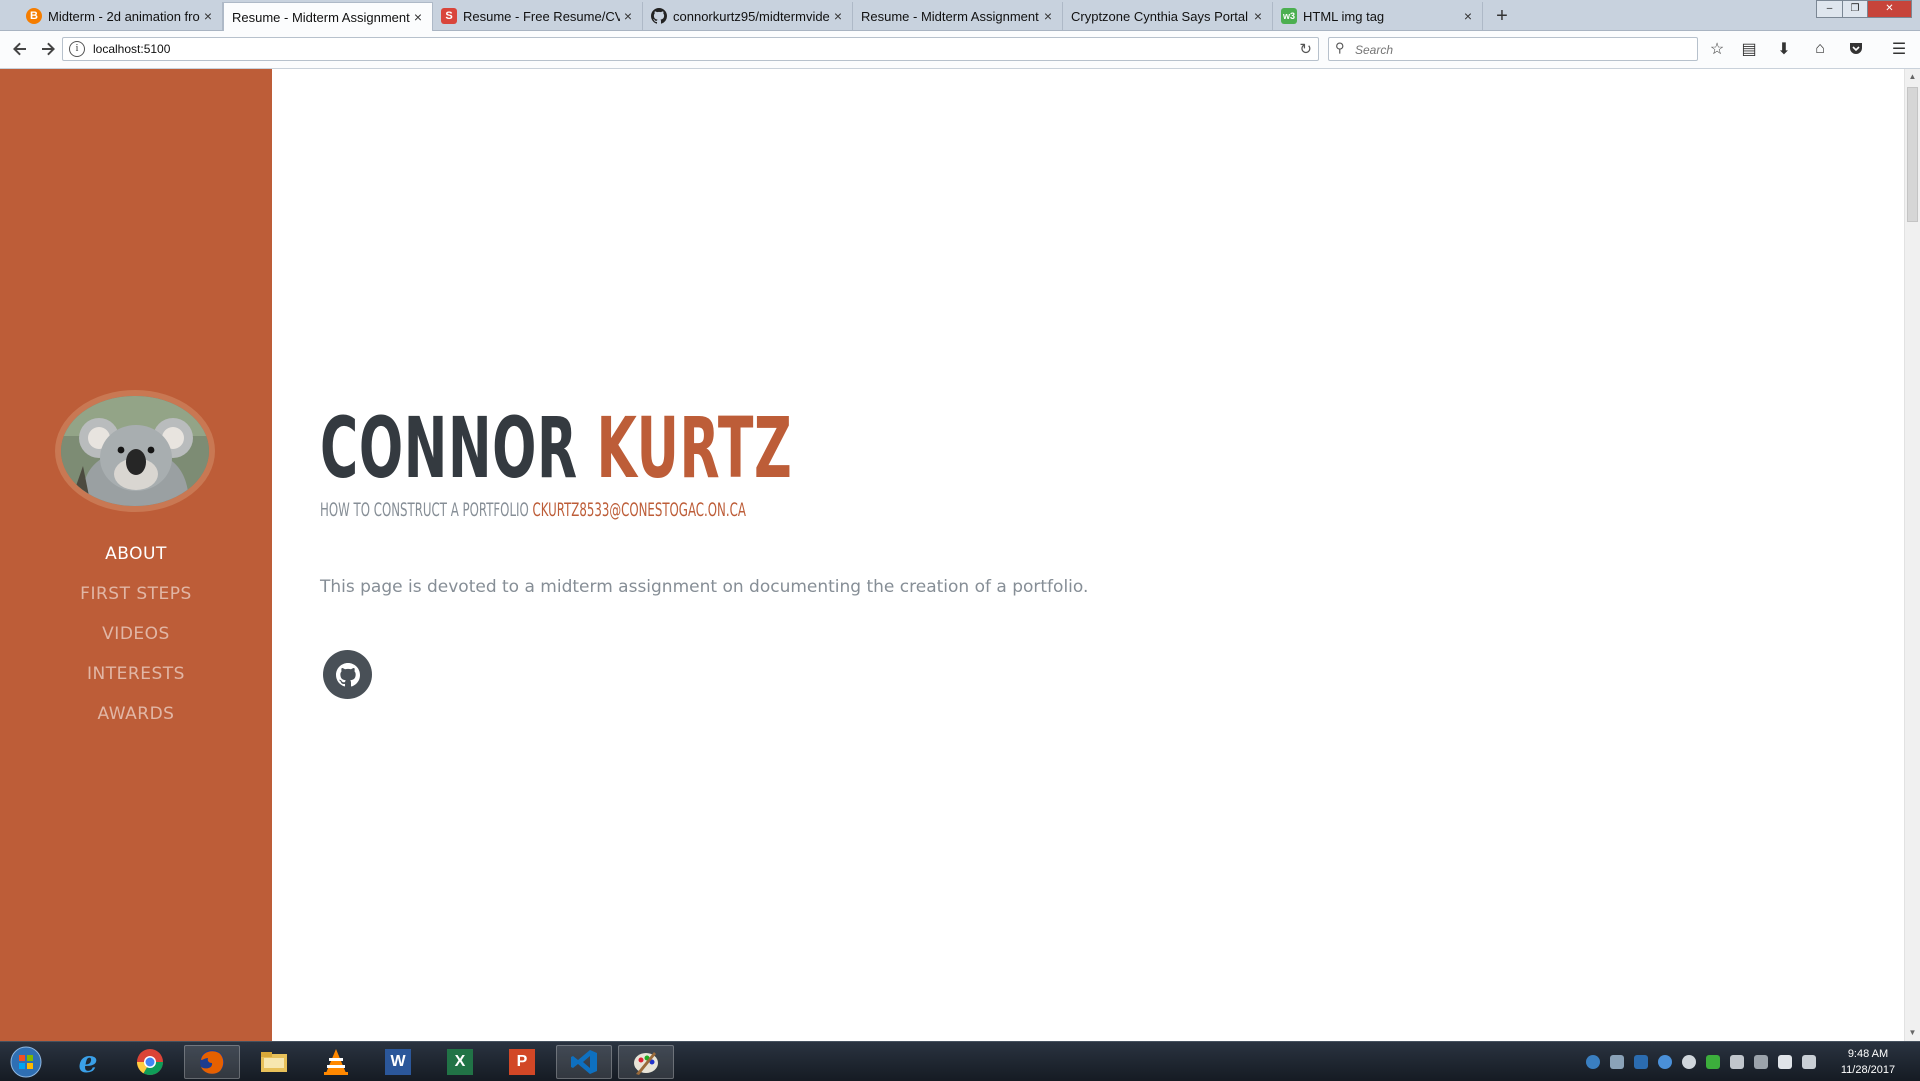 Image resolution: width=1920 pixels, height=1081 pixels. I want to click on address-bar: i localhost:5100 ↻, so click(690, 49).